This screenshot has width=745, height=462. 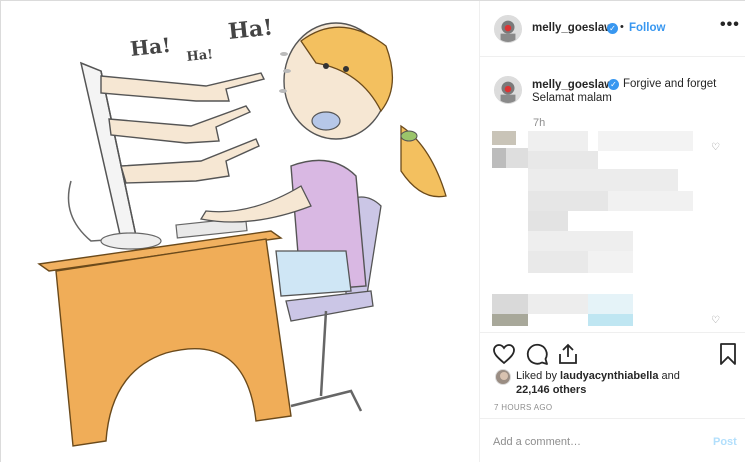 What do you see at coordinates (150, 47) in the screenshot?
I see `laugh-text-1: Ha!` at bounding box center [150, 47].